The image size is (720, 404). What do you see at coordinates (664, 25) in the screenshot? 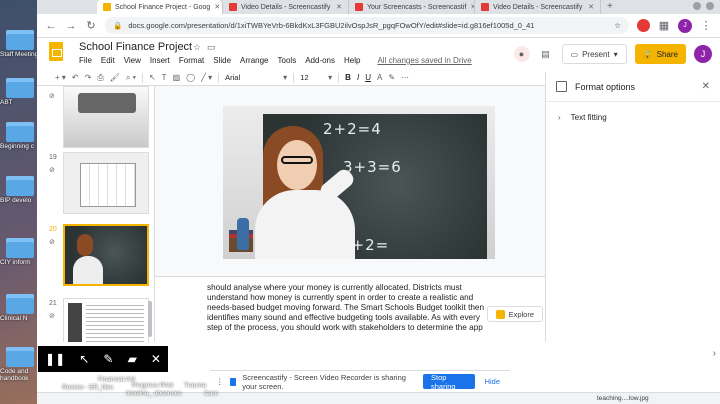
I see `extensions-icon: ▦` at bounding box center [664, 25].